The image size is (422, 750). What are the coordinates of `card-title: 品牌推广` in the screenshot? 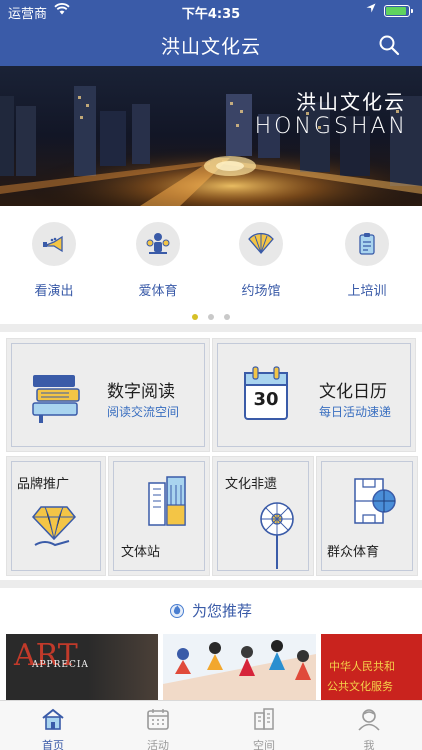 It's located at (43, 484).